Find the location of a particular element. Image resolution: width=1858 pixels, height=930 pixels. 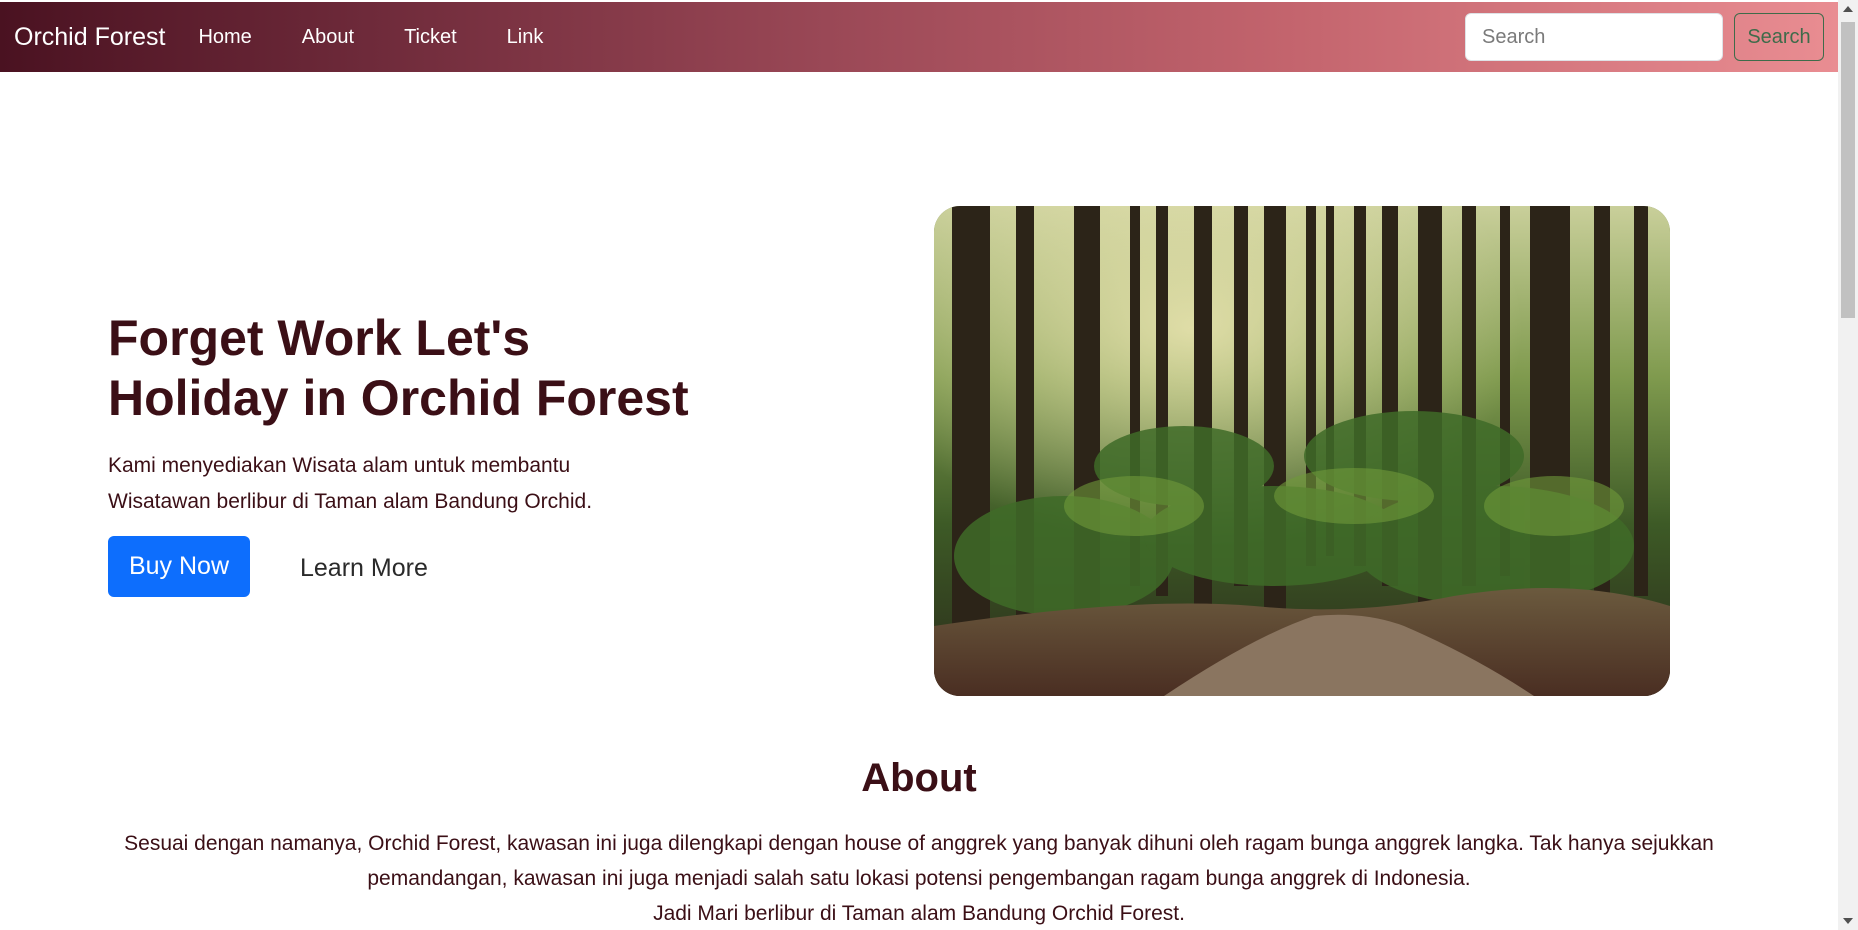

hero-title-part2: in Orchid Forest is located at coordinates (488, 398).